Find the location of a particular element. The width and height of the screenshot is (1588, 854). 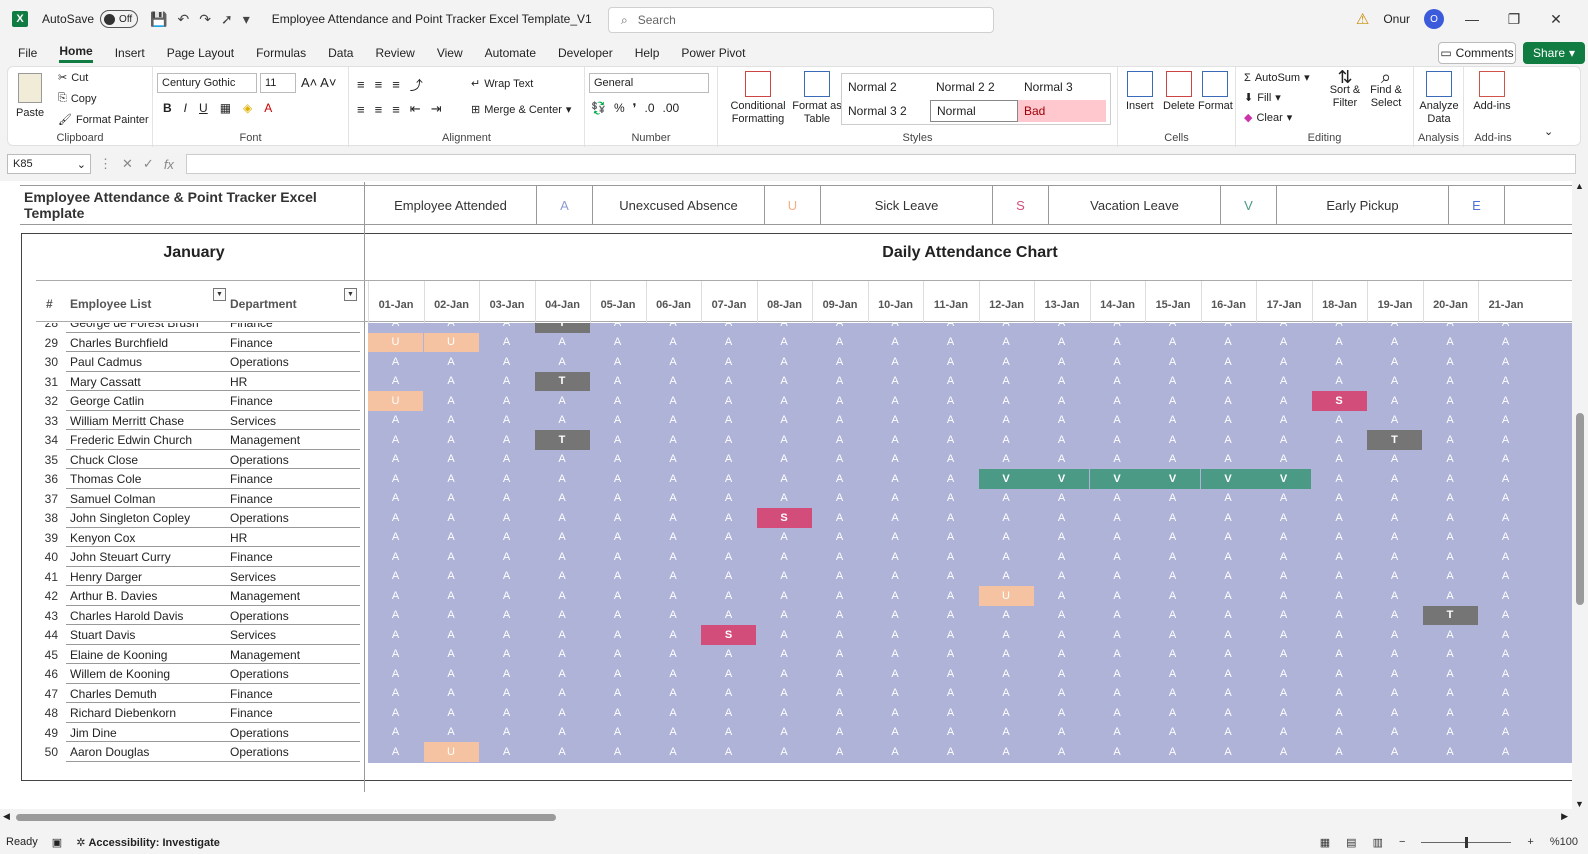

font-family-select: Century Gothic is located at coordinates (207, 83).